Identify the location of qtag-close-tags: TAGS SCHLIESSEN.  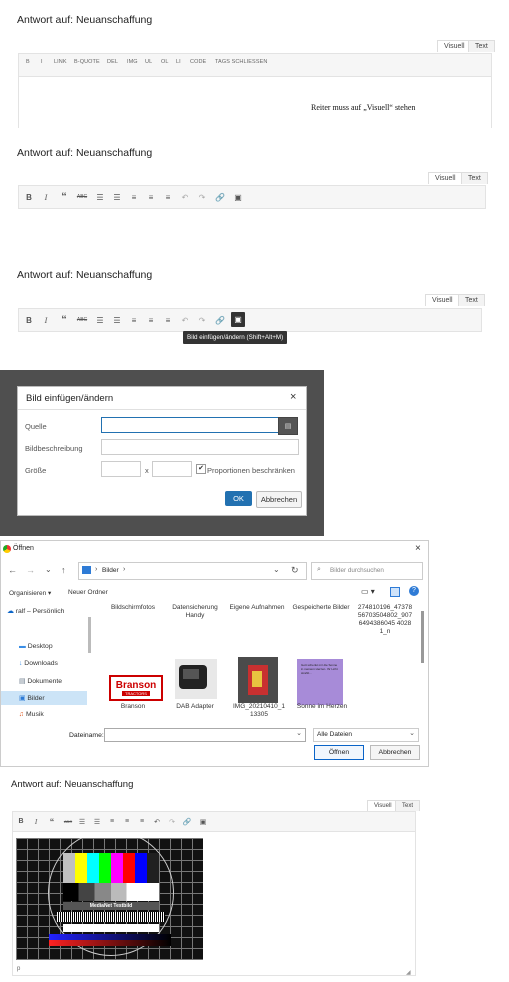
(241, 62).